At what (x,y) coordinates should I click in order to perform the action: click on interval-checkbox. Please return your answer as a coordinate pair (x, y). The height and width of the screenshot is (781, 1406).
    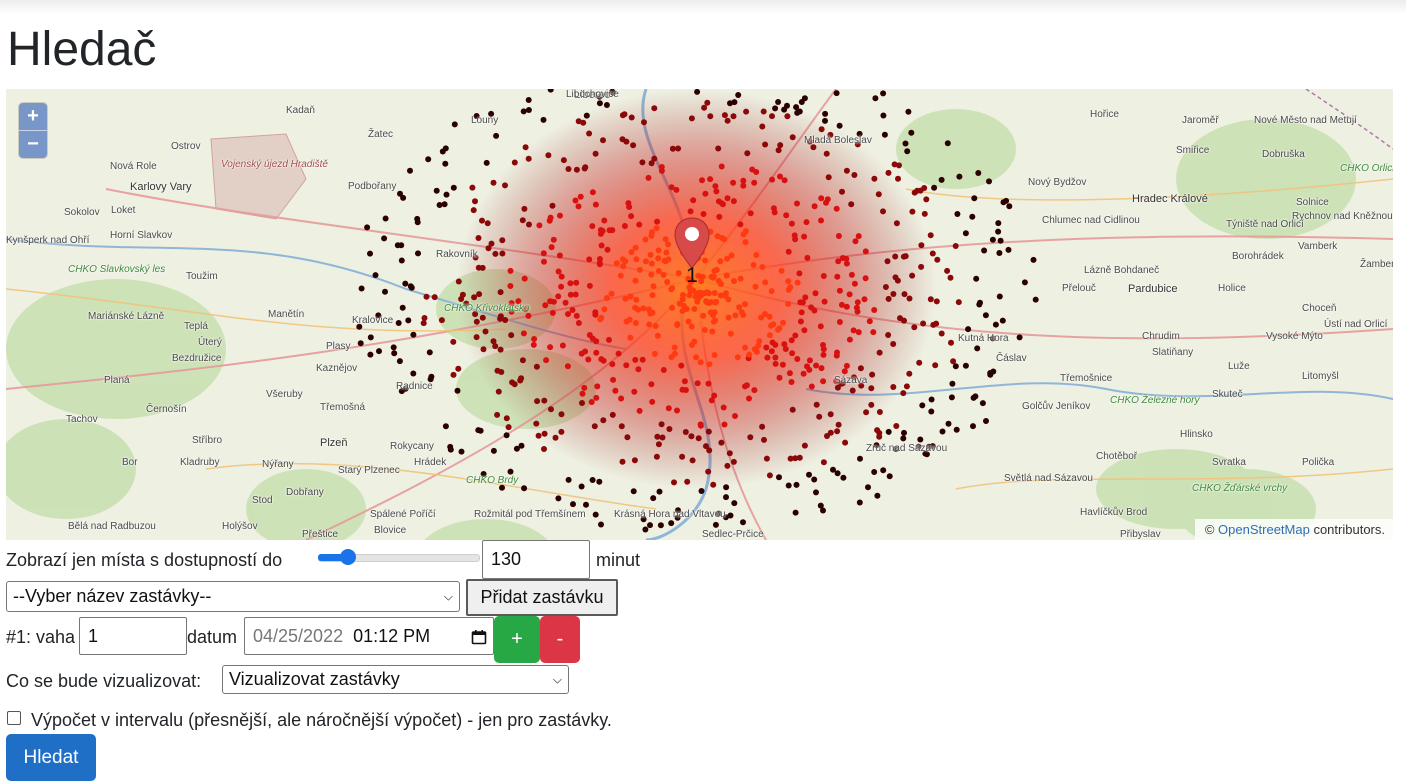
    Looking at the image, I should click on (14, 718).